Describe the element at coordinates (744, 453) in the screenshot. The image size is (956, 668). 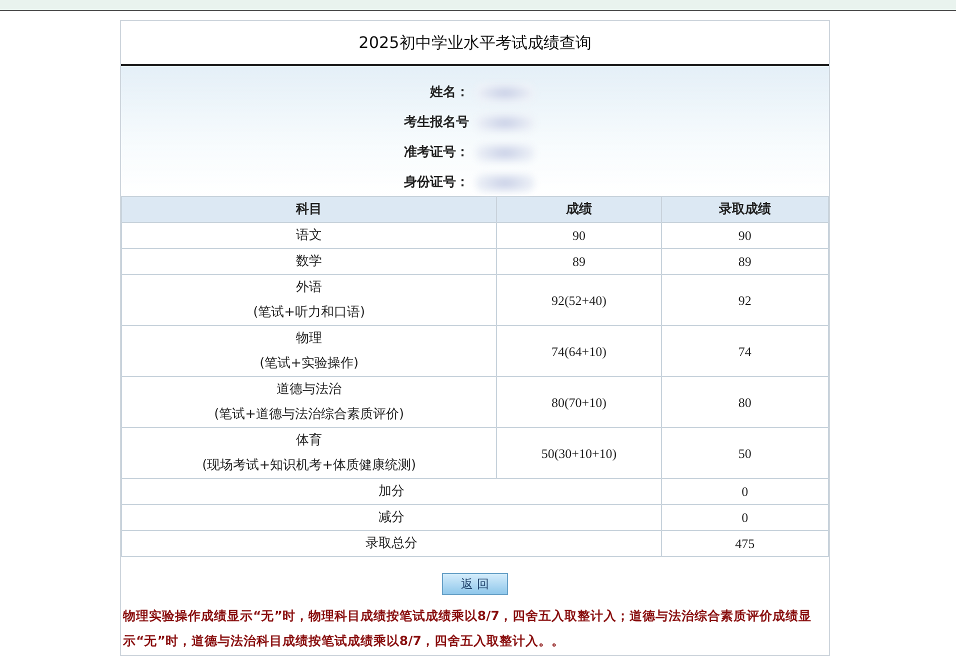
I see `admitted-score-cell: 50` at that location.